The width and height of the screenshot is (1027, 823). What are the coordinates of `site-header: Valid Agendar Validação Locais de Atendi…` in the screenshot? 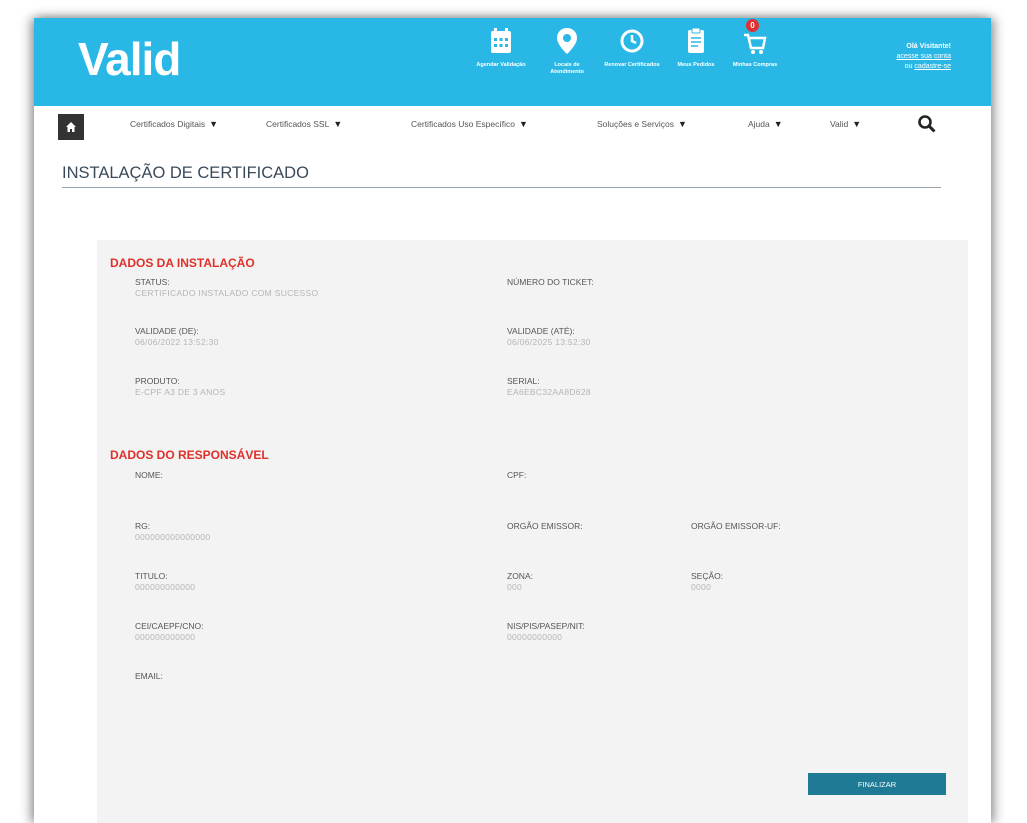 It's located at (512, 62).